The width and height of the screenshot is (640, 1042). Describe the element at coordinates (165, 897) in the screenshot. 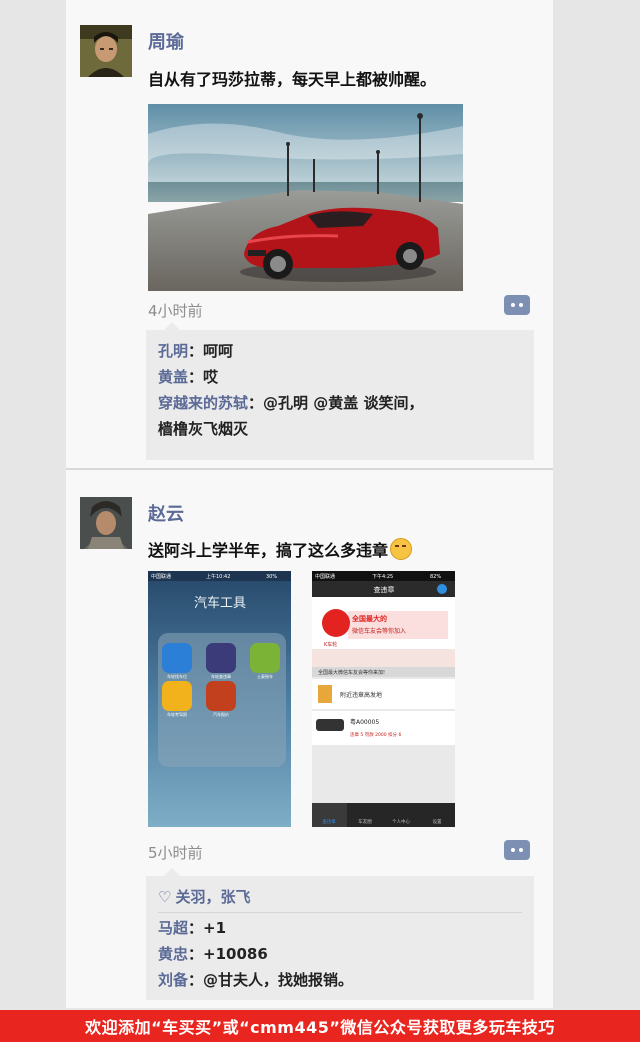

I see `heart-icon: ♡` at that location.